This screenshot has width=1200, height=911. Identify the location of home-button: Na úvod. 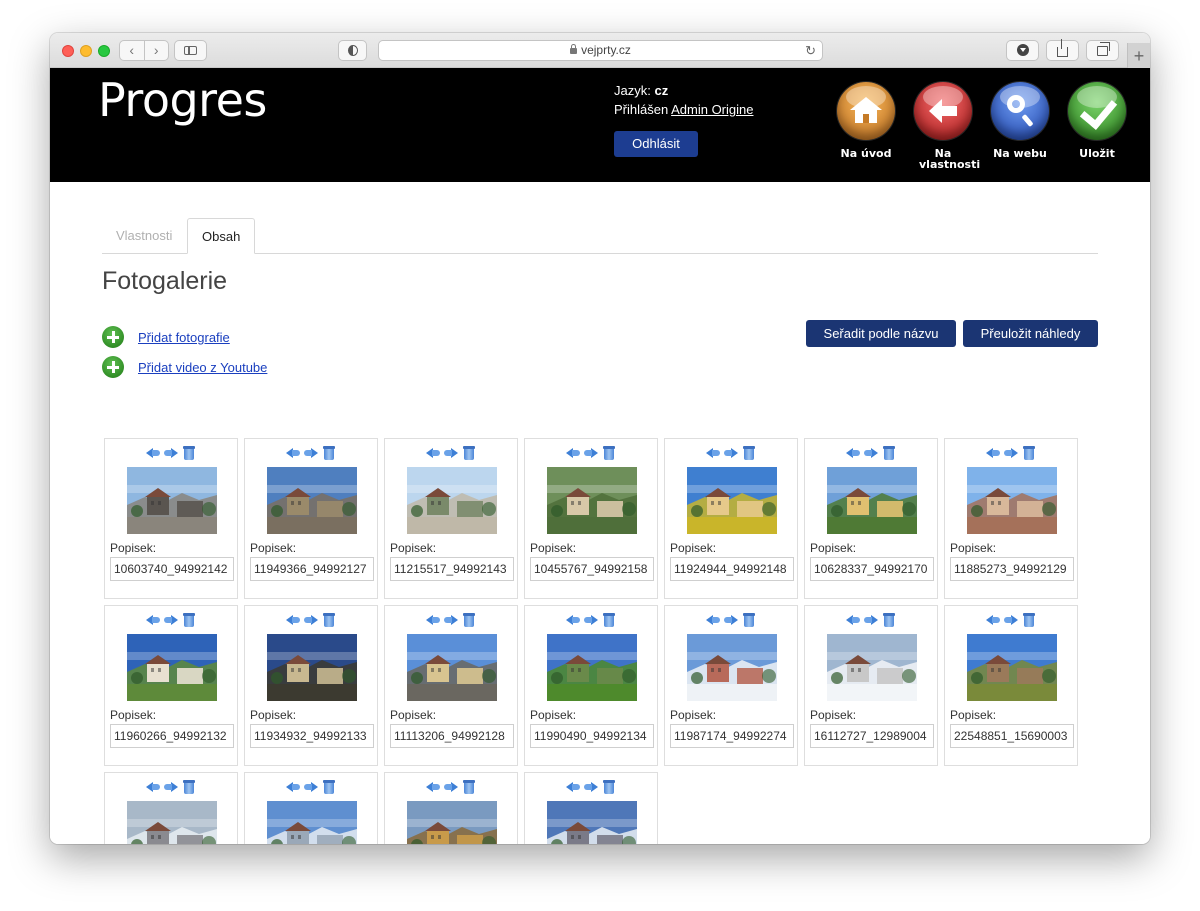
(866, 120).